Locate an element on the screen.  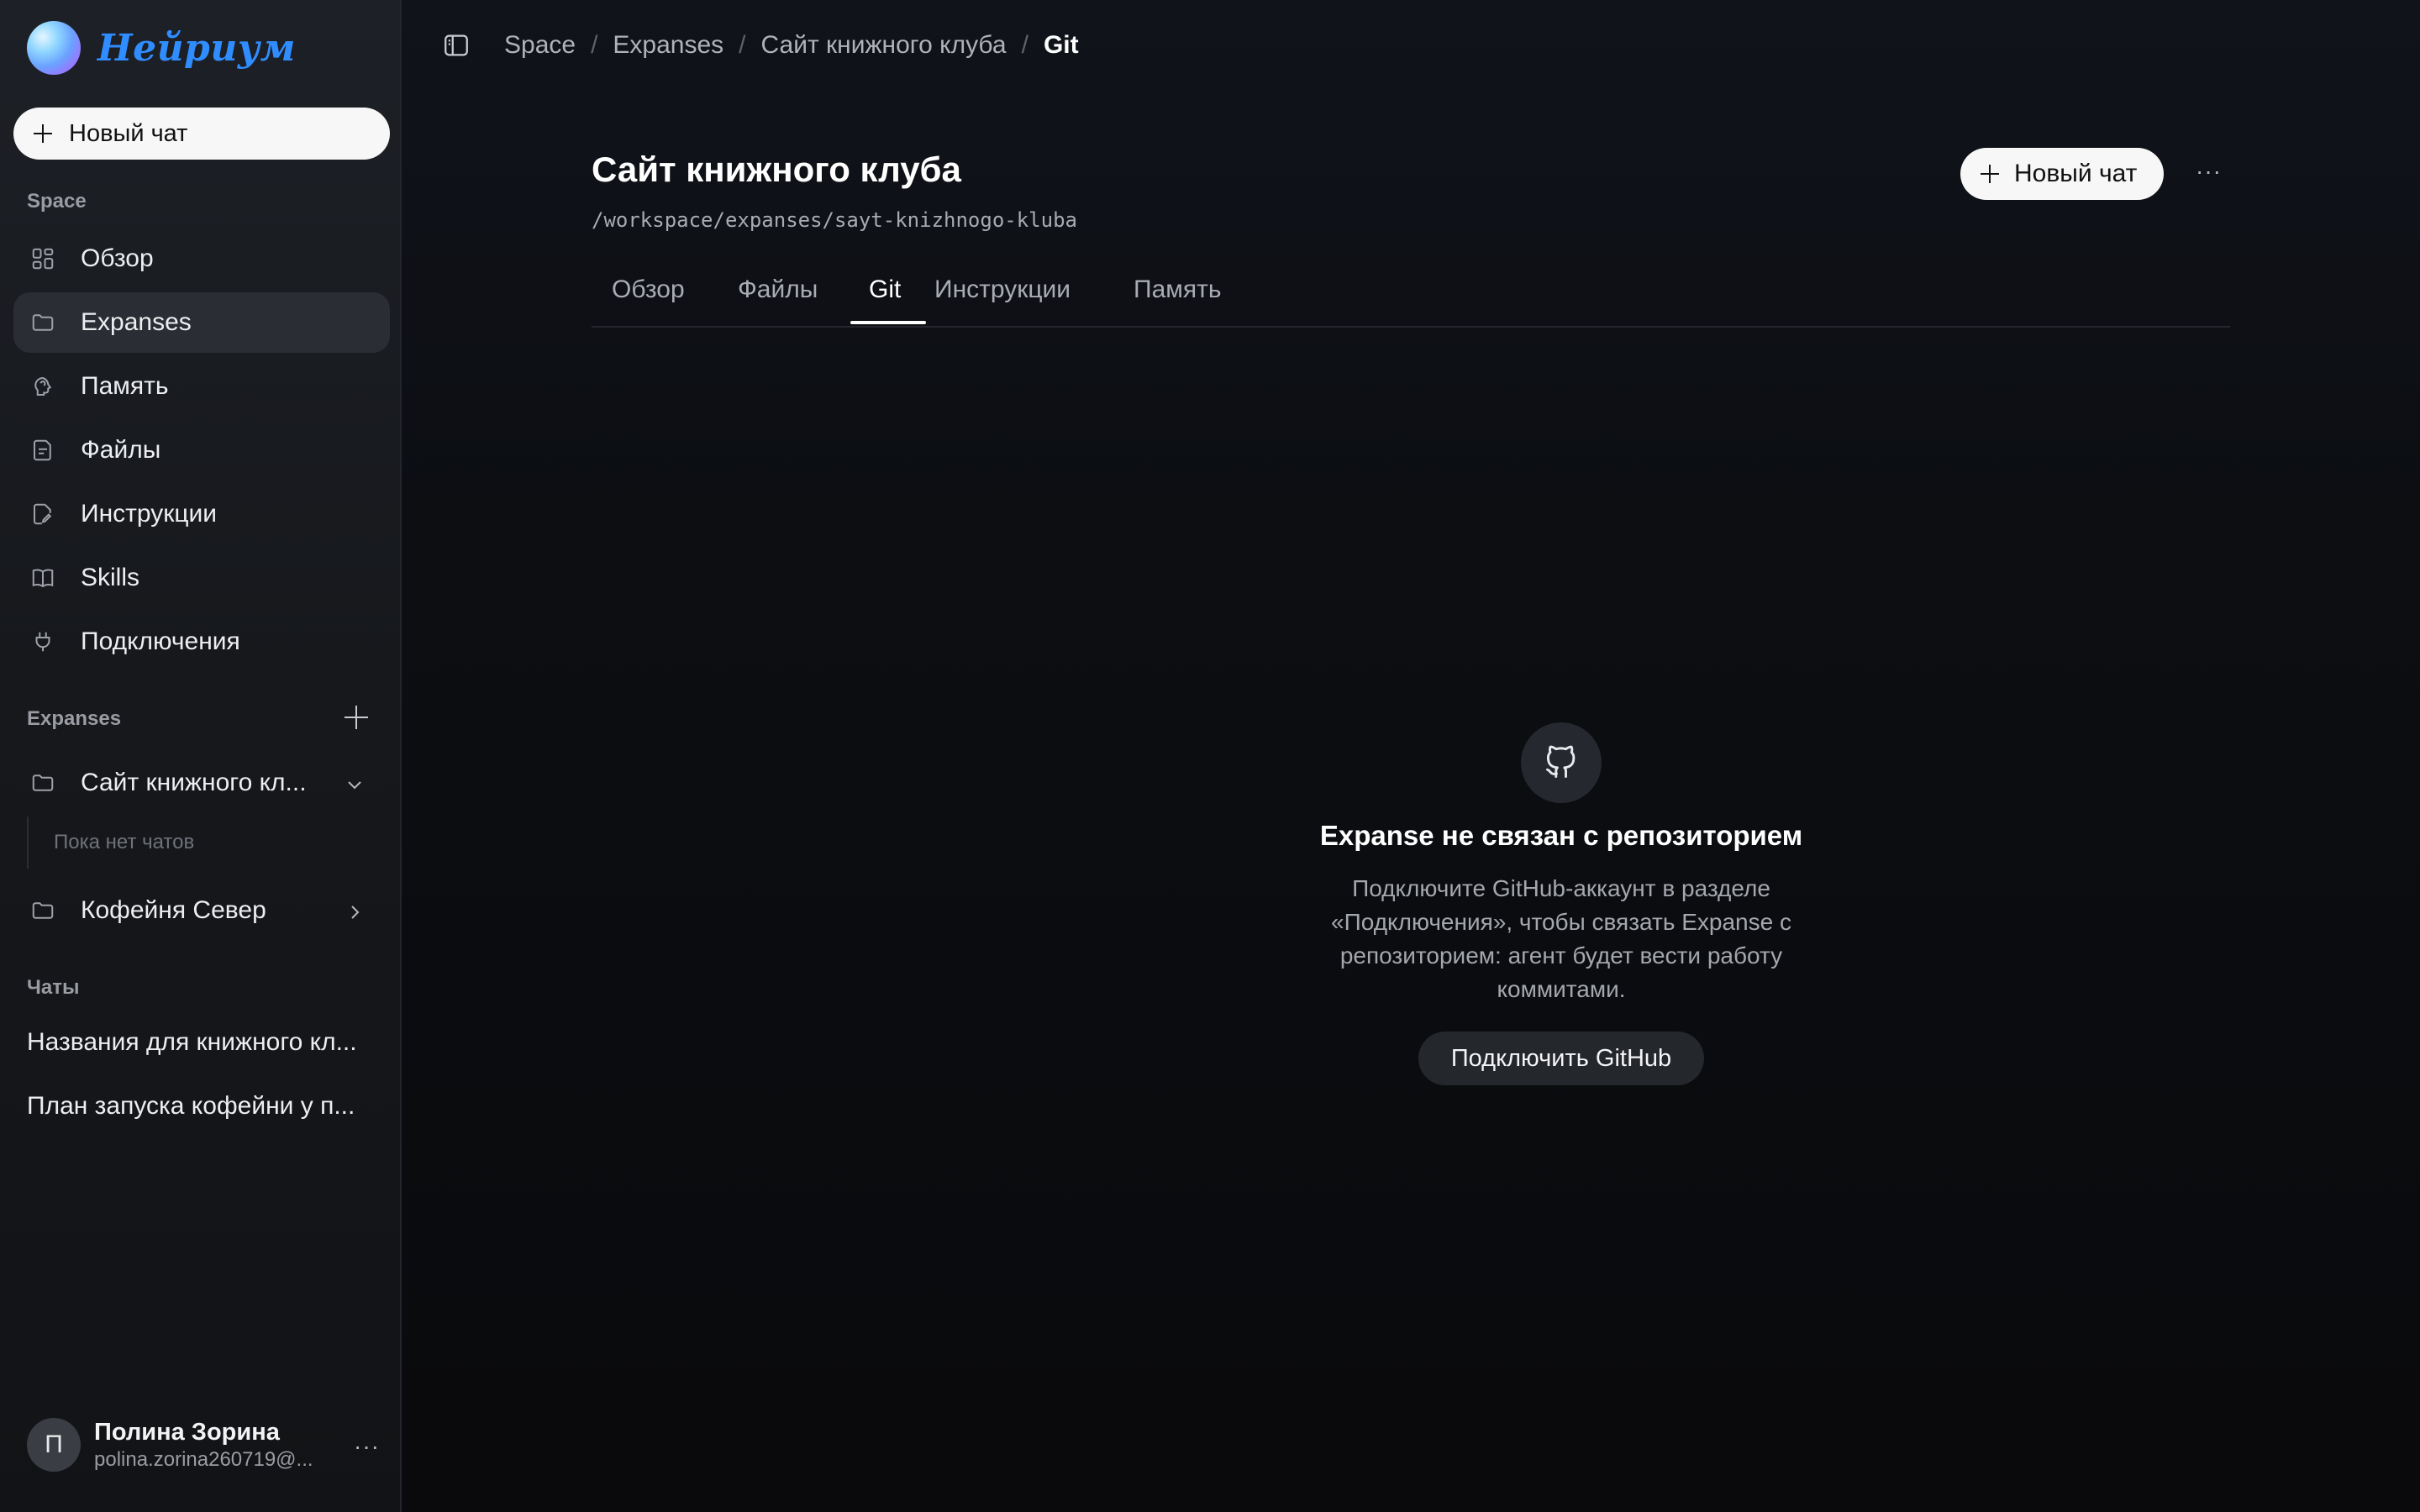
book-icon is located at coordinates (42, 578).